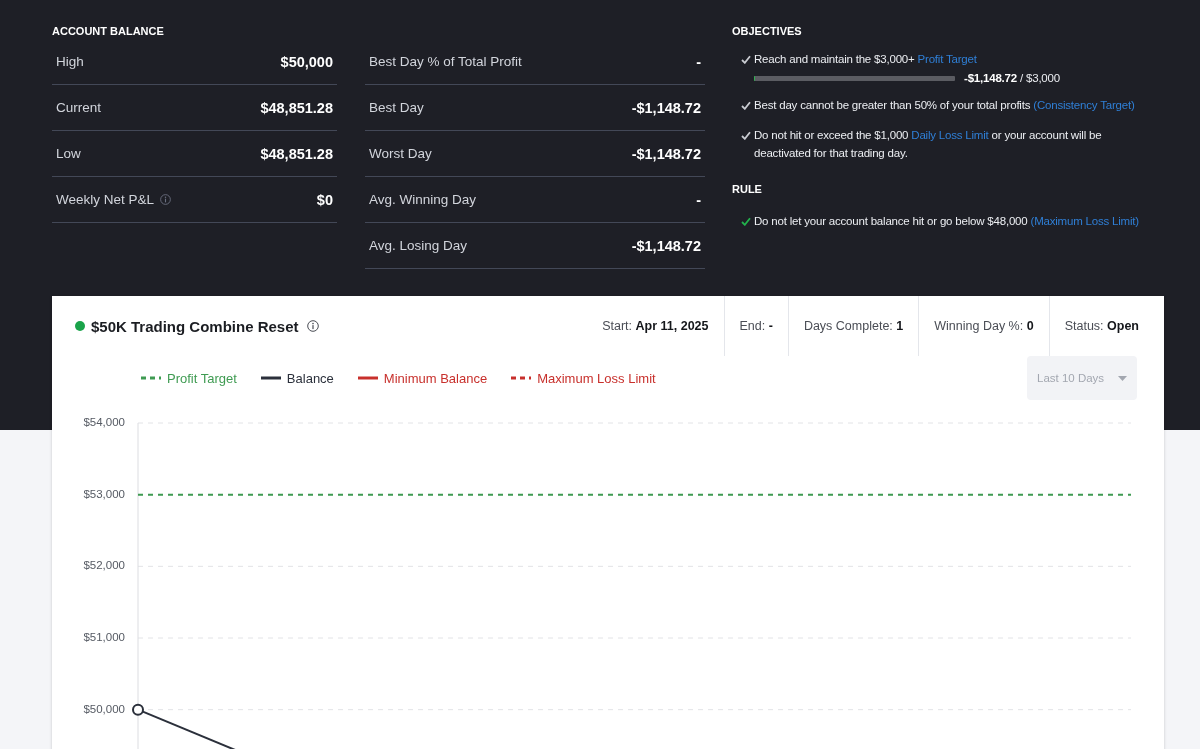  Describe the element at coordinates (853, 326) in the screenshot. I see `header-stat: Days Complete: 1` at that location.